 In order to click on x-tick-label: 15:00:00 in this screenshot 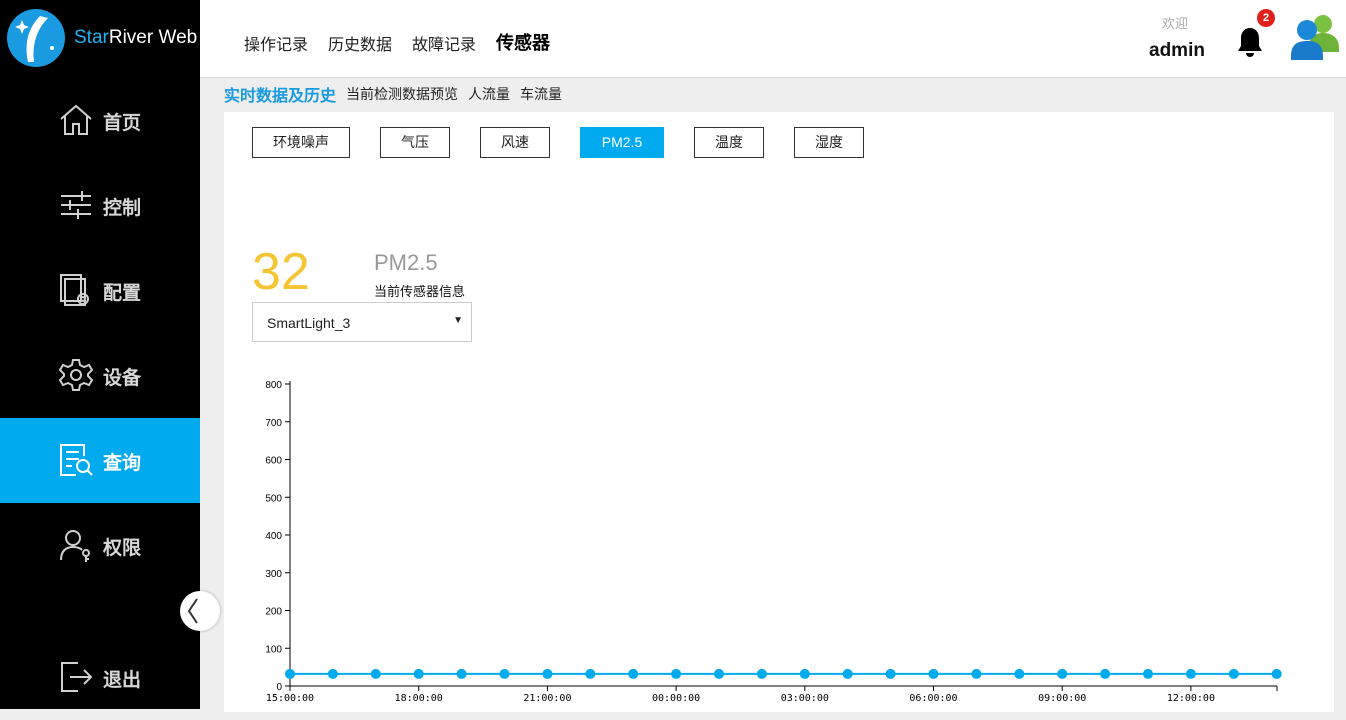, I will do `click(290, 698)`.